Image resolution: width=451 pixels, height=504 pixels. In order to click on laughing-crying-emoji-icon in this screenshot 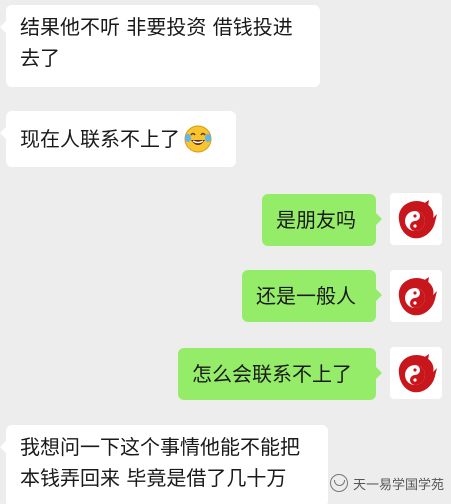, I will do `click(198, 139)`.